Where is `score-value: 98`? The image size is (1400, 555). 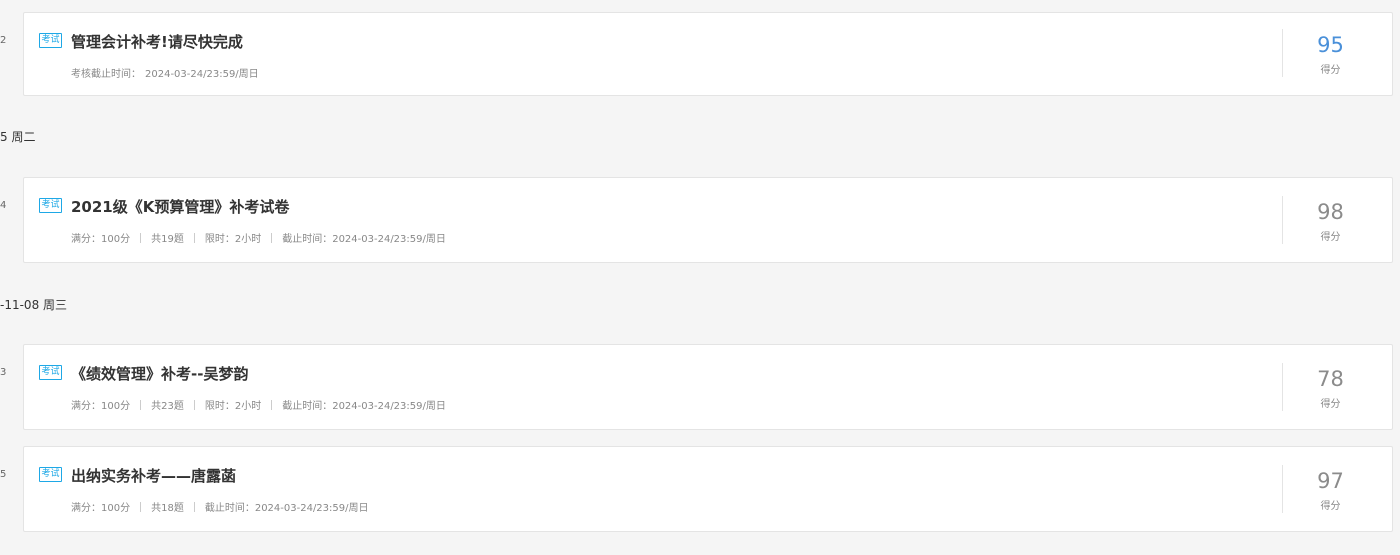 score-value: 98 is located at coordinates (1330, 212).